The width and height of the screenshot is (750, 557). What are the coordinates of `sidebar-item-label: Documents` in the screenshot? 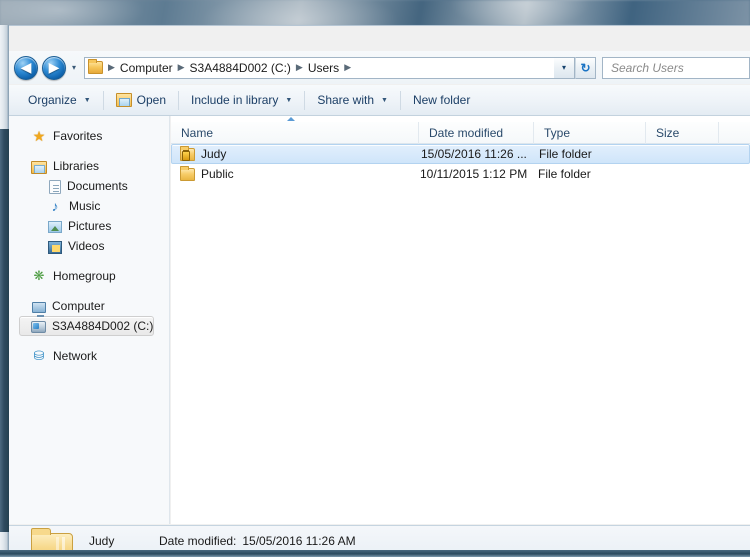 It's located at (97, 186).